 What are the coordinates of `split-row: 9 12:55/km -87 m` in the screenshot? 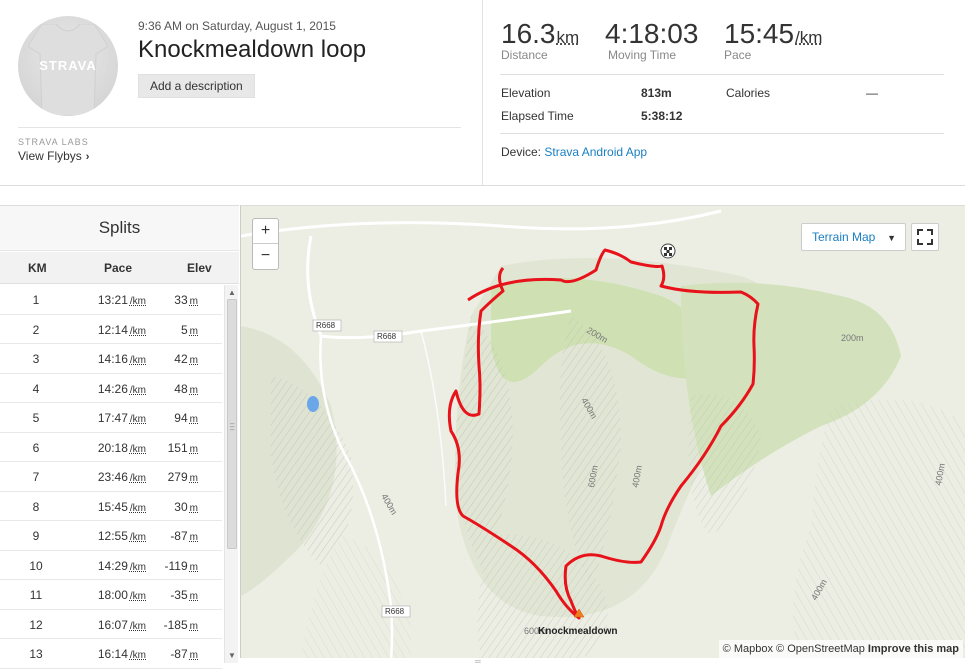 It's located at (111, 536).